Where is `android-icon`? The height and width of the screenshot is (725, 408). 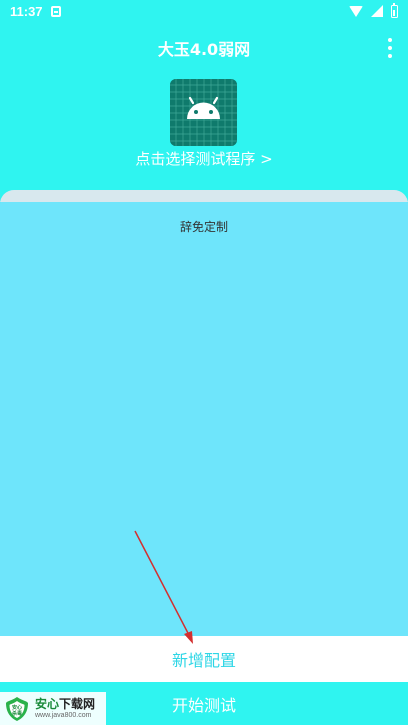
android-icon is located at coordinates (203, 112).